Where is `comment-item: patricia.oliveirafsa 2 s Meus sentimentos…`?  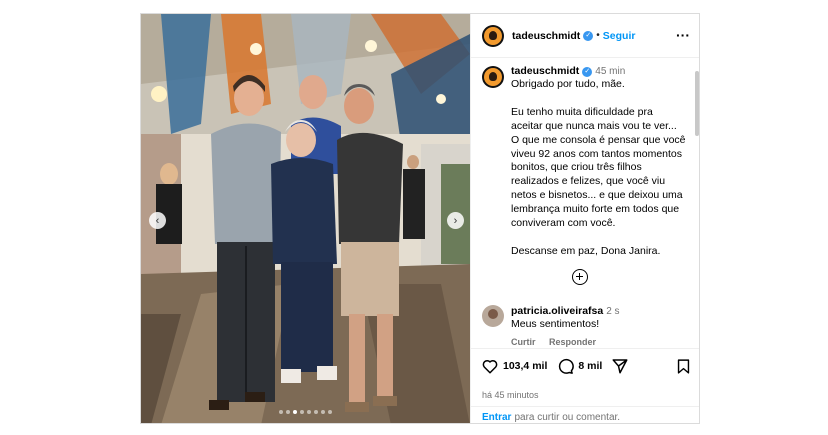
comment-item: patricia.oliveirafsa 2 s Meus sentimentos… is located at coordinates (584, 326).